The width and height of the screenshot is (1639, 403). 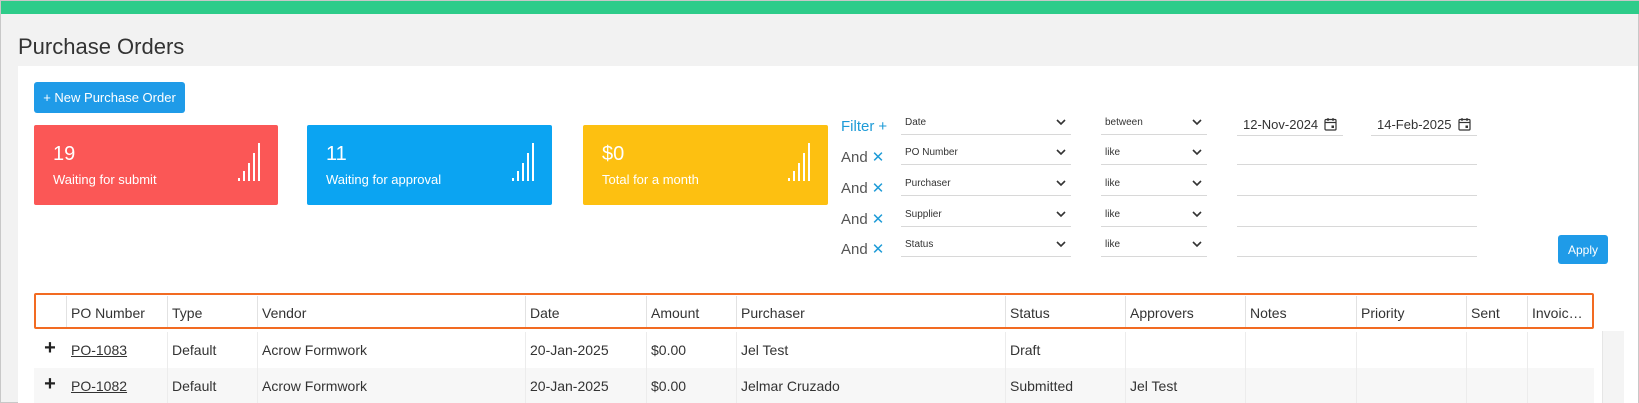 What do you see at coordinates (820, 7) in the screenshot?
I see `top-accent-bar` at bounding box center [820, 7].